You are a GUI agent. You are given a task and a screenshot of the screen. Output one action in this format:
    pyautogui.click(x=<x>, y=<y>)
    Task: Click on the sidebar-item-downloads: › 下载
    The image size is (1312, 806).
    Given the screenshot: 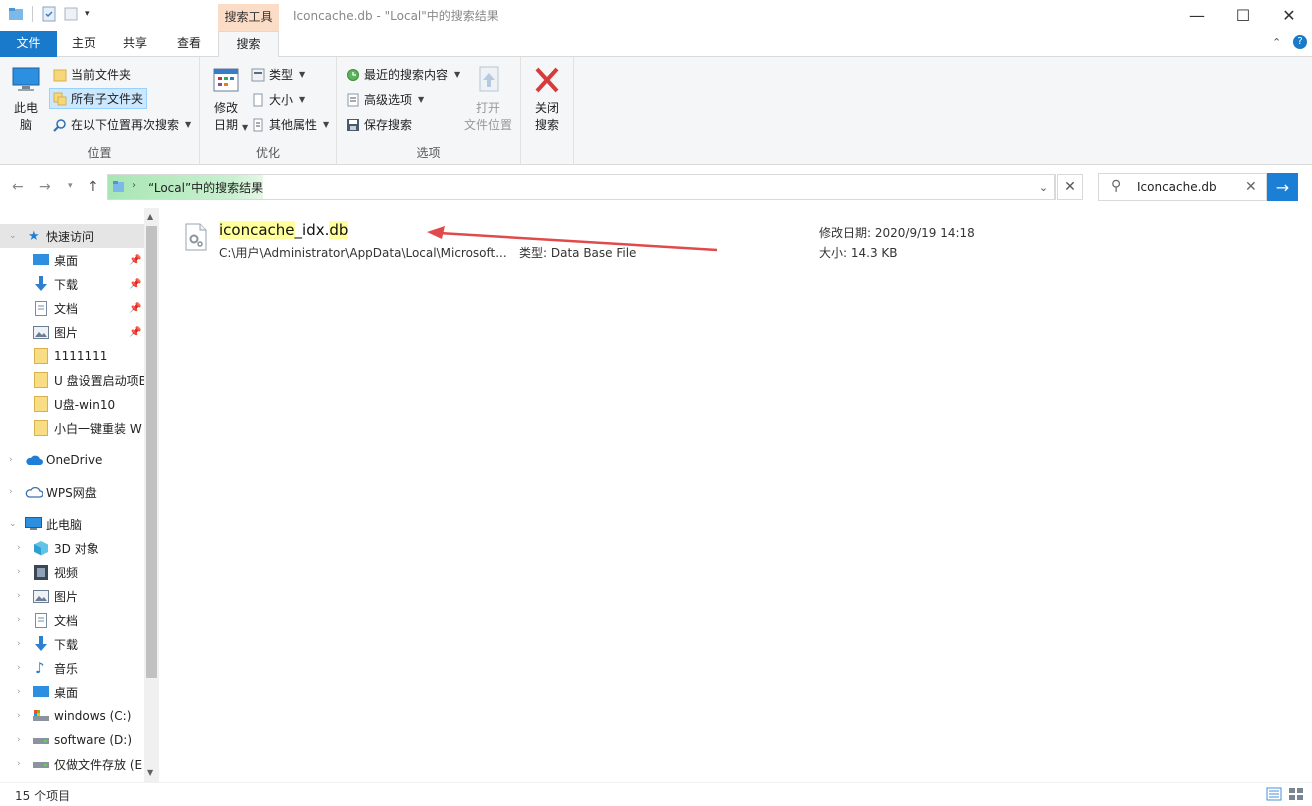 What is the action you would take?
    pyautogui.click(x=72, y=644)
    